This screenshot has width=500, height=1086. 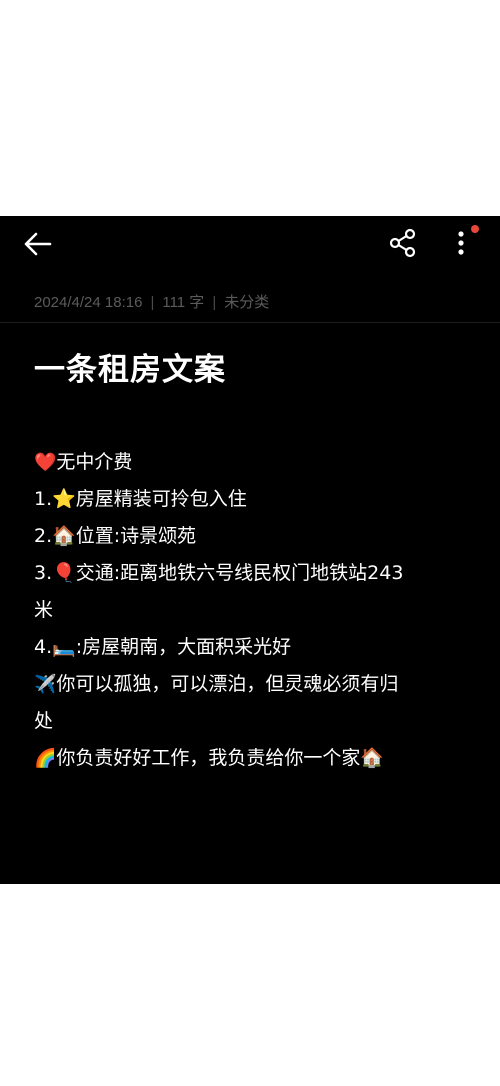 I want to click on note-line: ✈️你可以孤独，可以漂泊，但灵魂必须有归, so click(x=254, y=684).